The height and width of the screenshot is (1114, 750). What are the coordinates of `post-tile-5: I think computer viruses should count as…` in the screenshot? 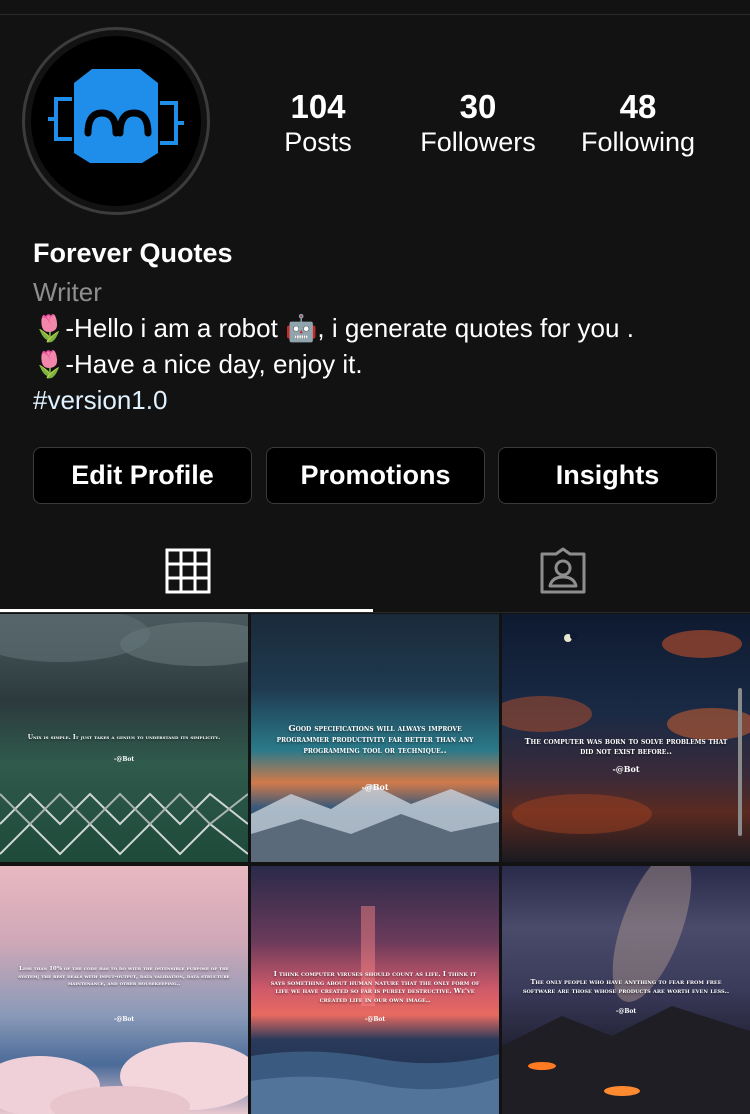 It's located at (375, 990).